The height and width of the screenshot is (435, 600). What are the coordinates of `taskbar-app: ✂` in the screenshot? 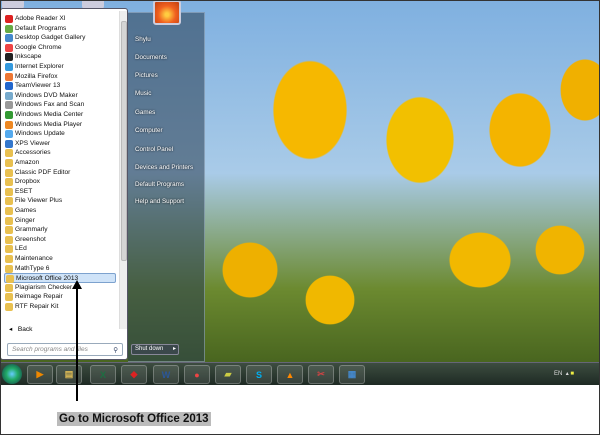 It's located at (321, 374).